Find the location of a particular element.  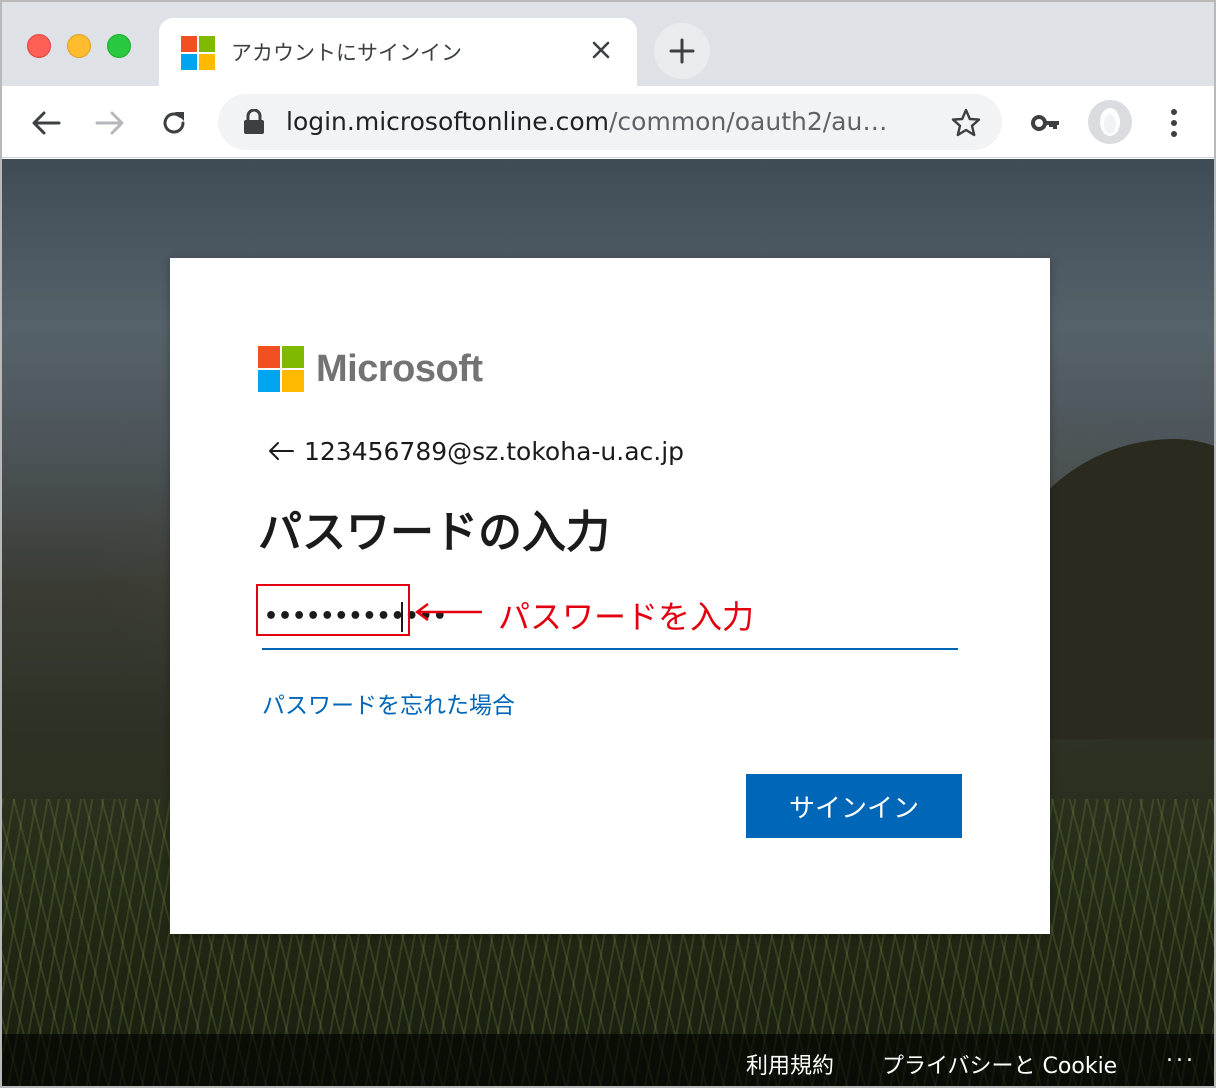

tab-close-button is located at coordinates (601, 50).